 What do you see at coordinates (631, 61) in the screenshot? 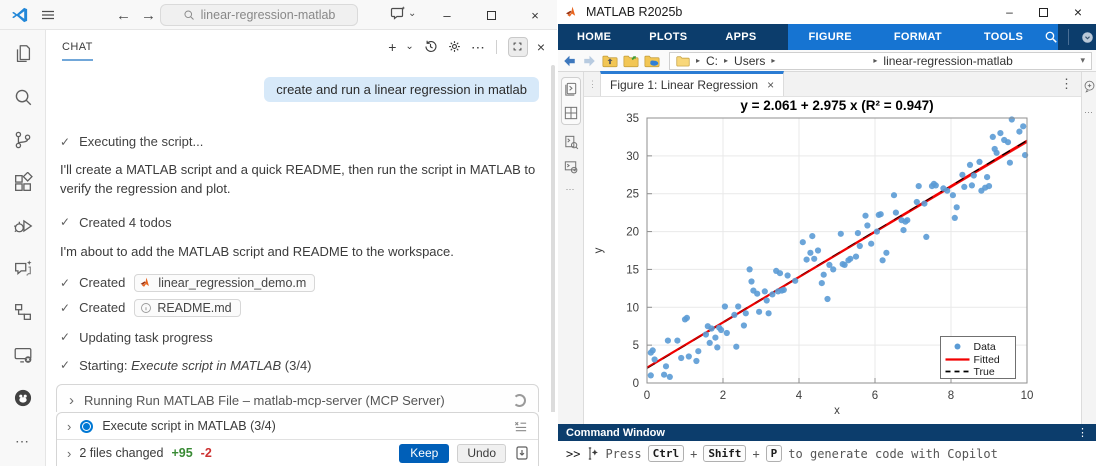
I see `browse-folder-icon` at bounding box center [631, 61].